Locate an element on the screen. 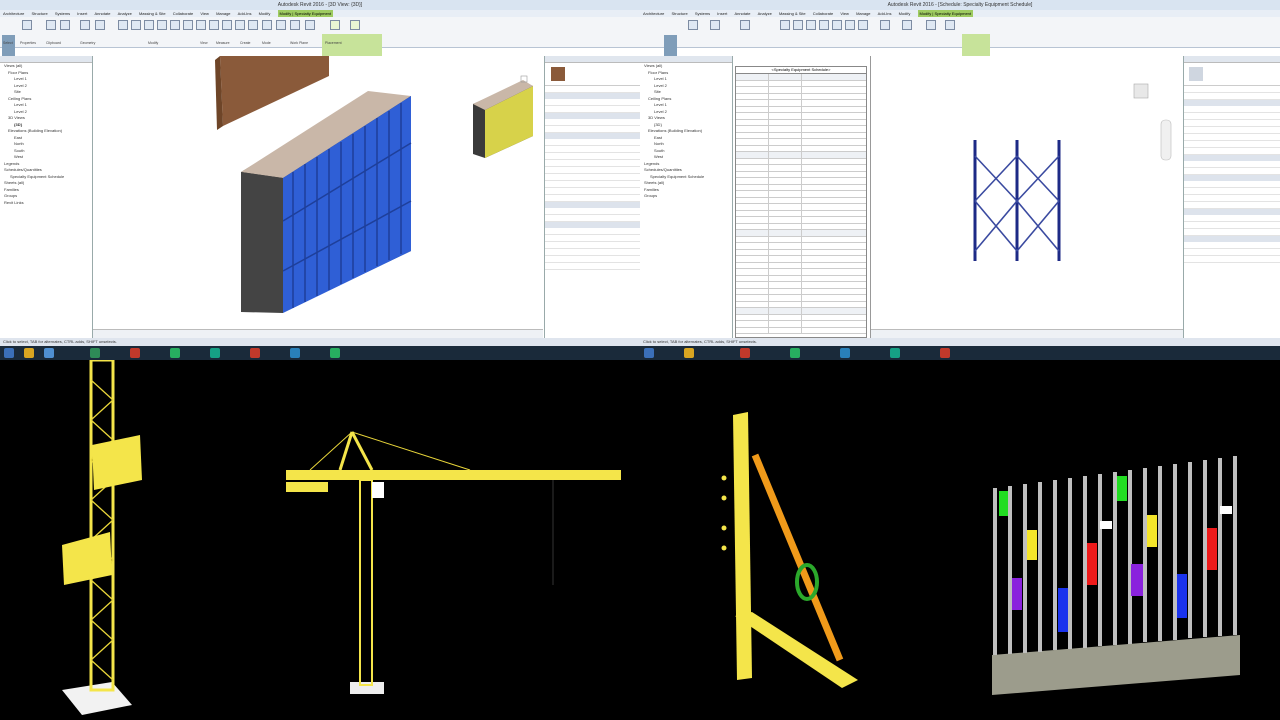  group-modify-label: Modify is located at coordinates (153, 43).